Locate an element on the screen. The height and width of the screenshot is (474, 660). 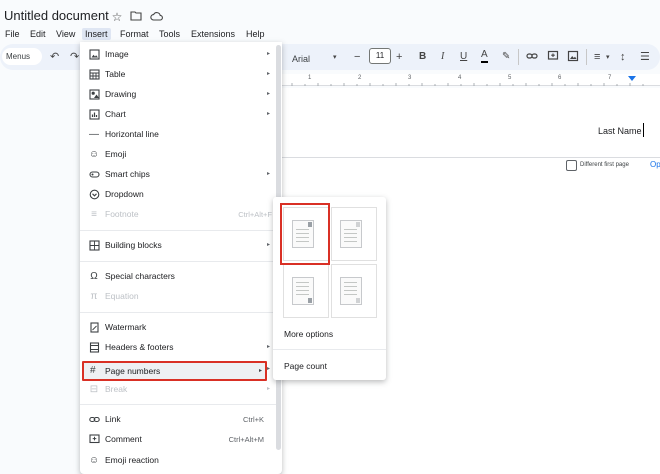
decrease-font-size-icon: − is located at coordinates (357, 57).